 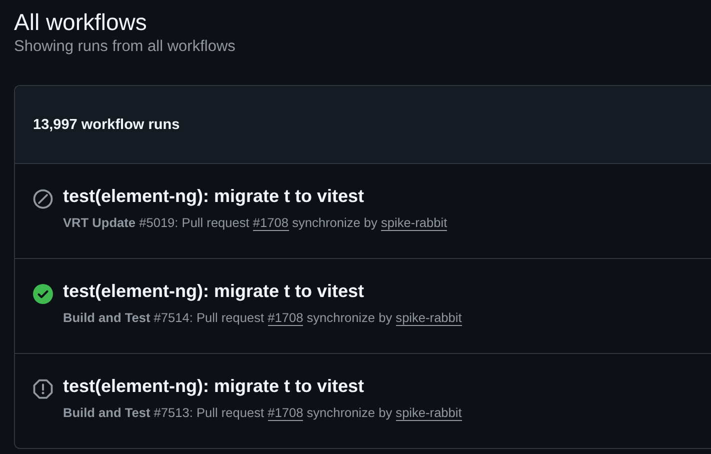 What do you see at coordinates (262, 412) in the screenshot?
I see `run-description: Build and Test #7513: Pull request #1708 synchronize by spike-rabbit` at bounding box center [262, 412].